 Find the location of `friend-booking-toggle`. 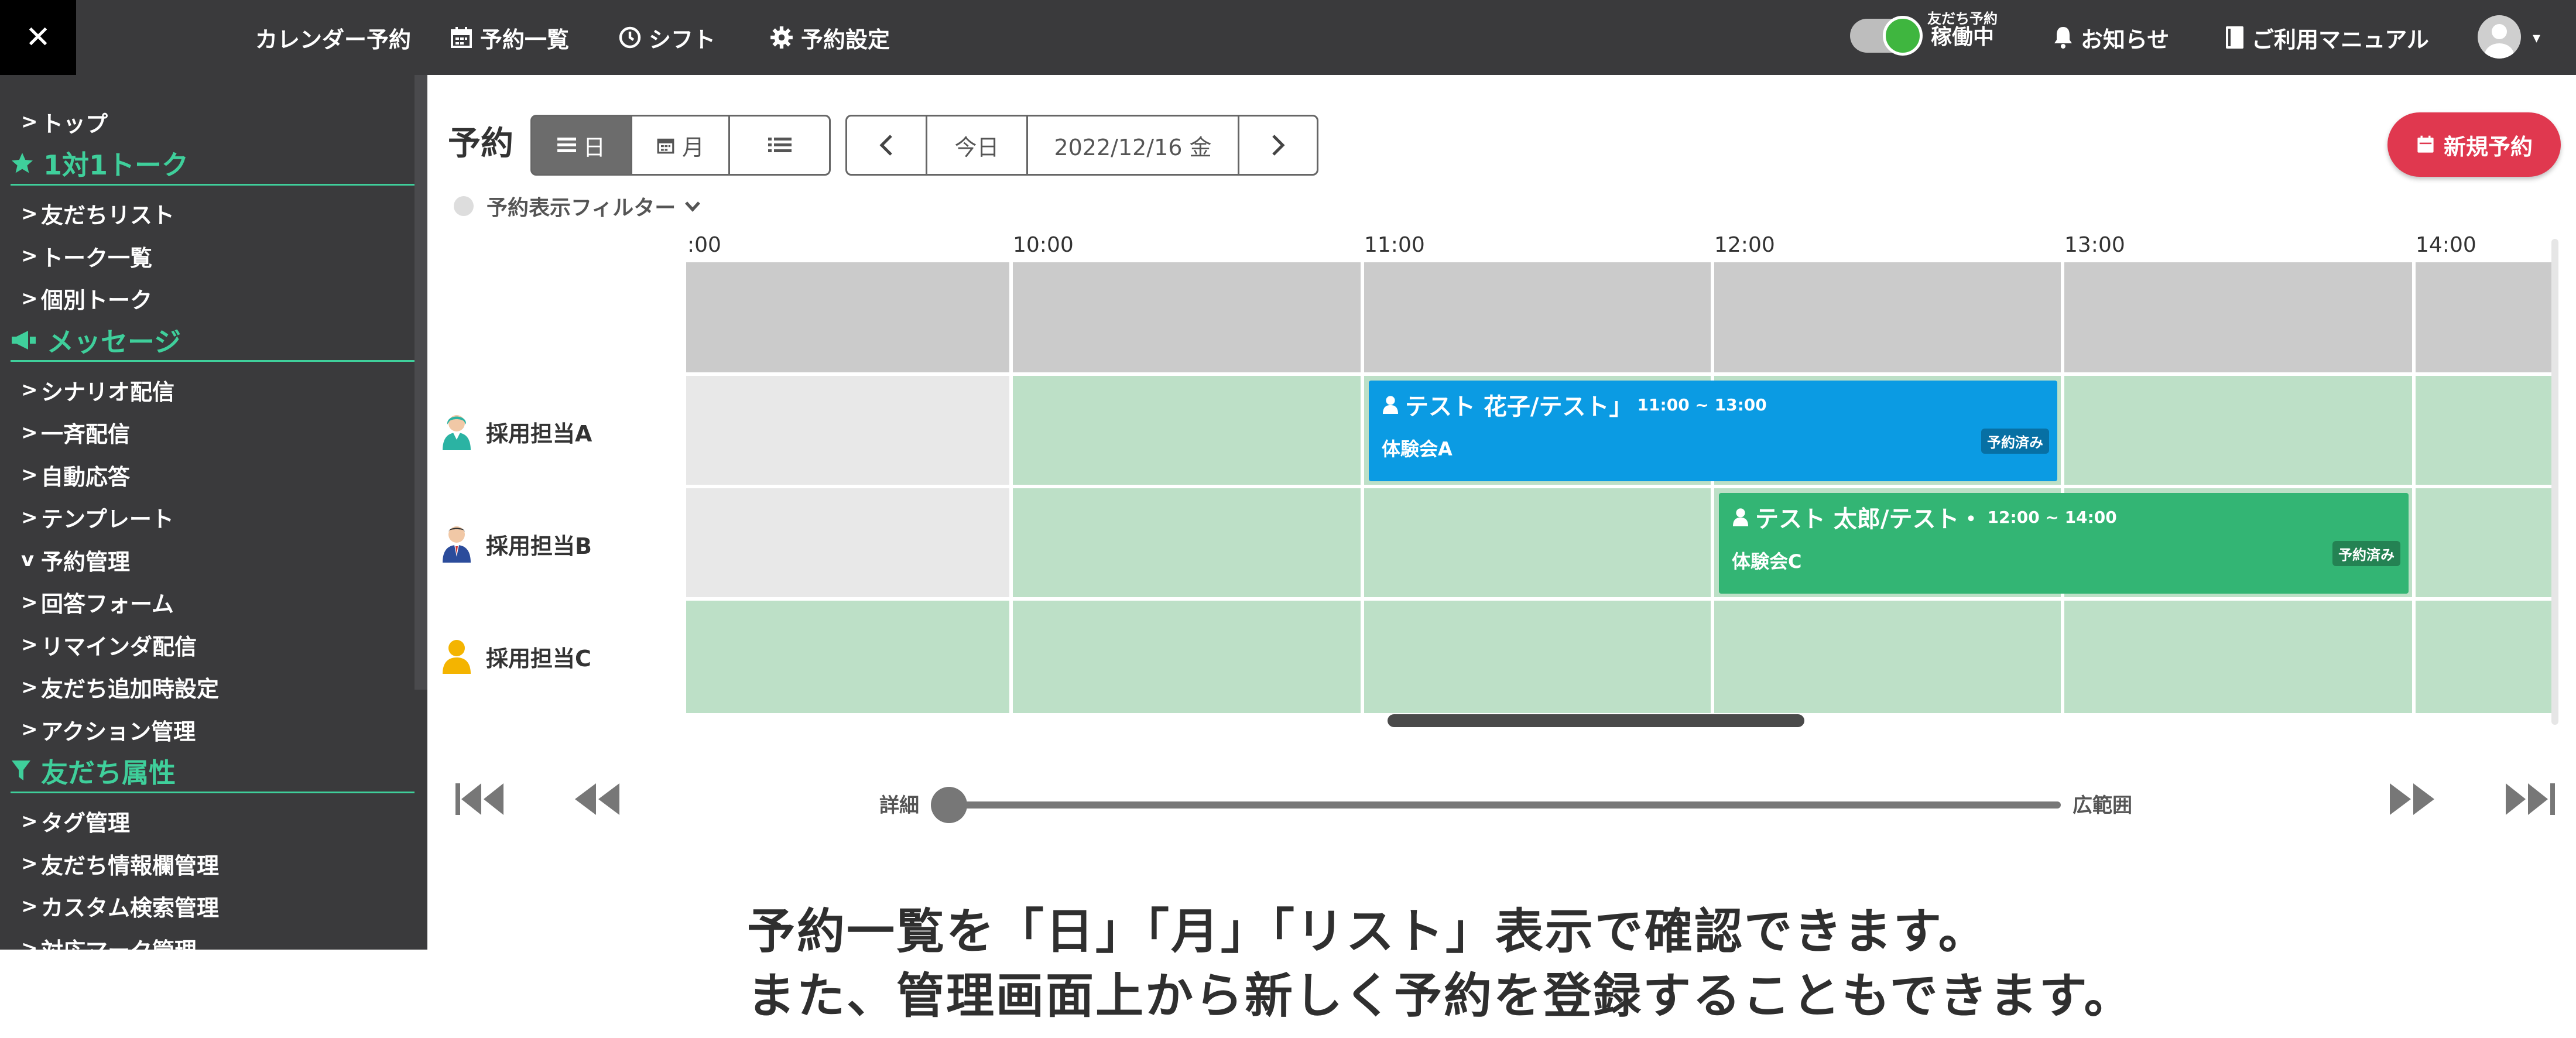

friend-booking-toggle is located at coordinates (1886, 36).